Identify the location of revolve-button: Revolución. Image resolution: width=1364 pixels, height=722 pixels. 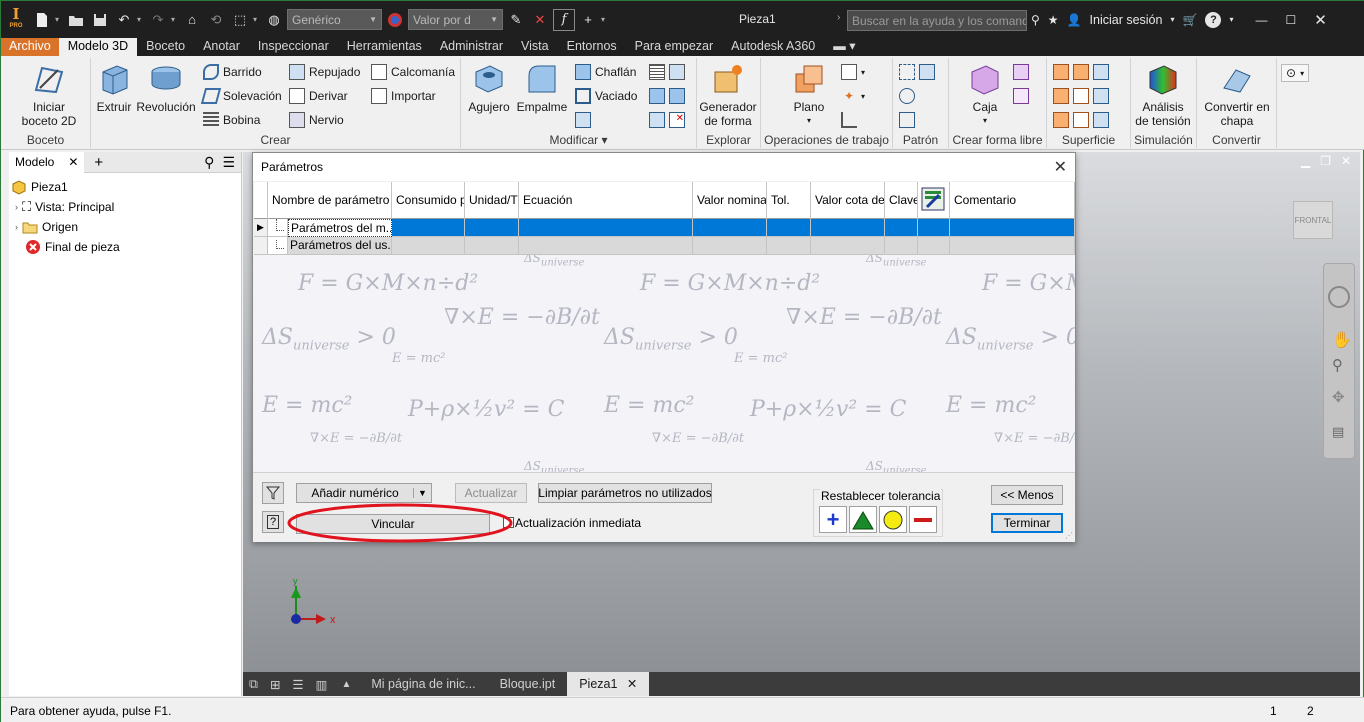
(166, 88).